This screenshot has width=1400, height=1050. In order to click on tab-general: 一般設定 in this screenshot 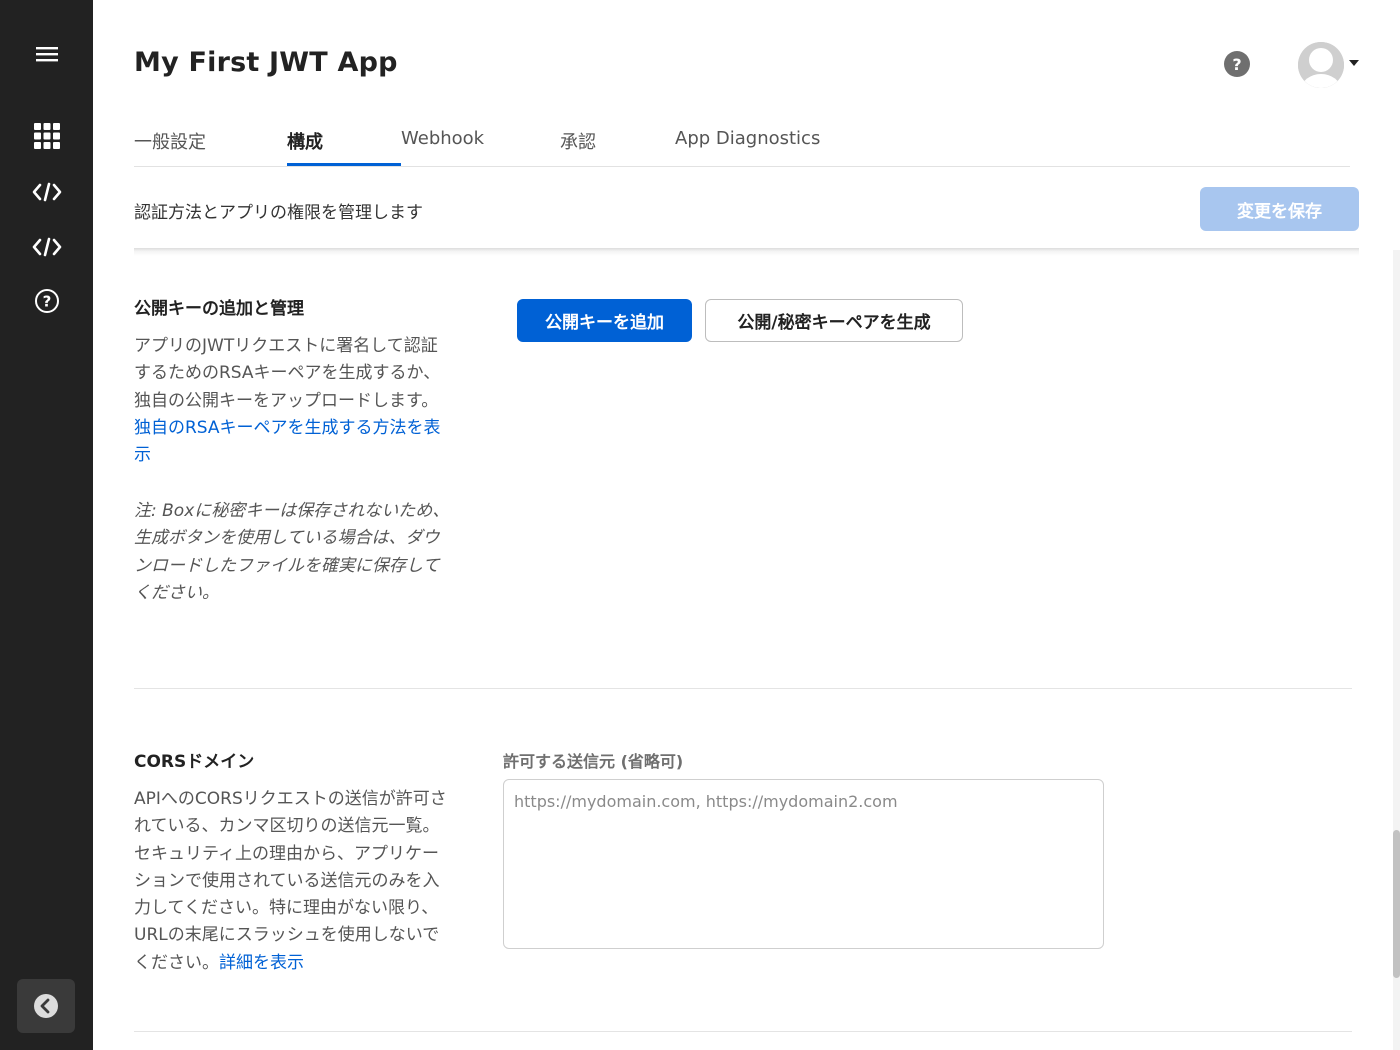, I will do `click(170, 141)`.